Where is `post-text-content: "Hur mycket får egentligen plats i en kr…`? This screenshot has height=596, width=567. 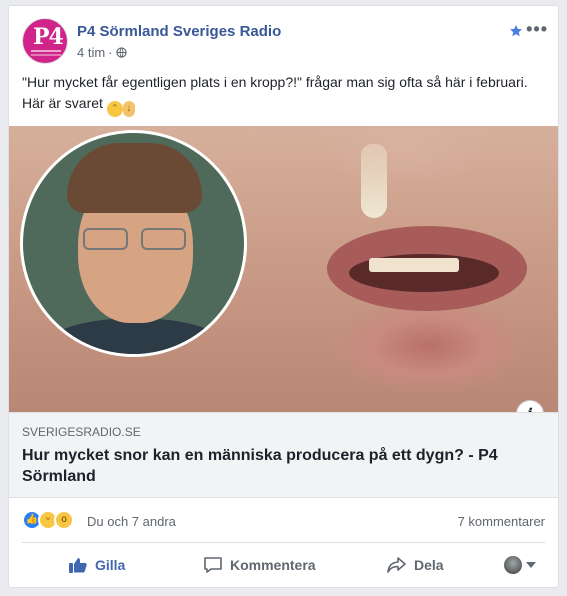 post-text-content: "Hur mycket får egentligen plats i en kr… is located at coordinates (275, 92).